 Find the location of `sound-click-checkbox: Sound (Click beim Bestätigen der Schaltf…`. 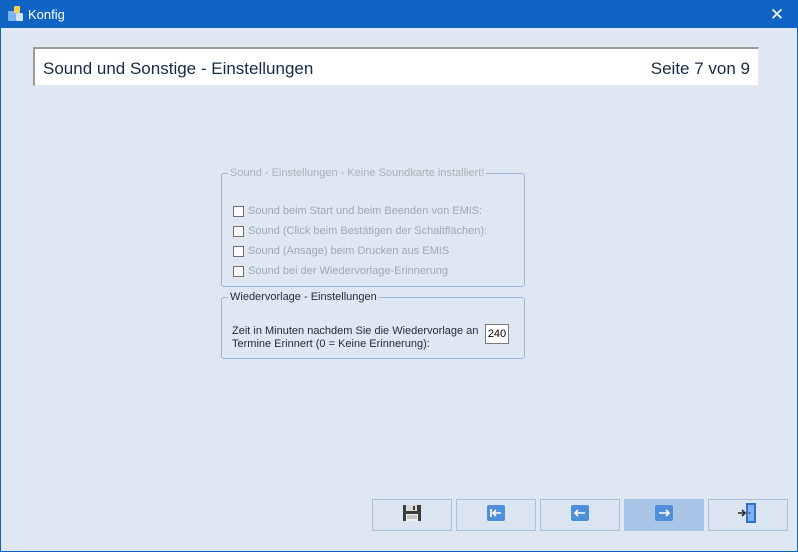

sound-click-checkbox: Sound (Click beim Bestätigen der Schaltf… is located at coordinates (360, 231).